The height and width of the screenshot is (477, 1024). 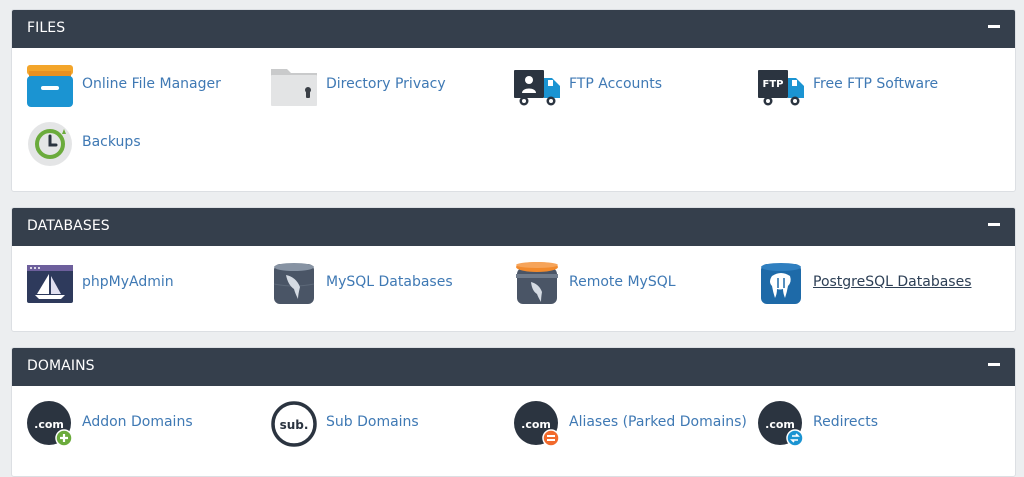 I want to click on mysql-databases-link: MySQL Databases, so click(x=380, y=284).